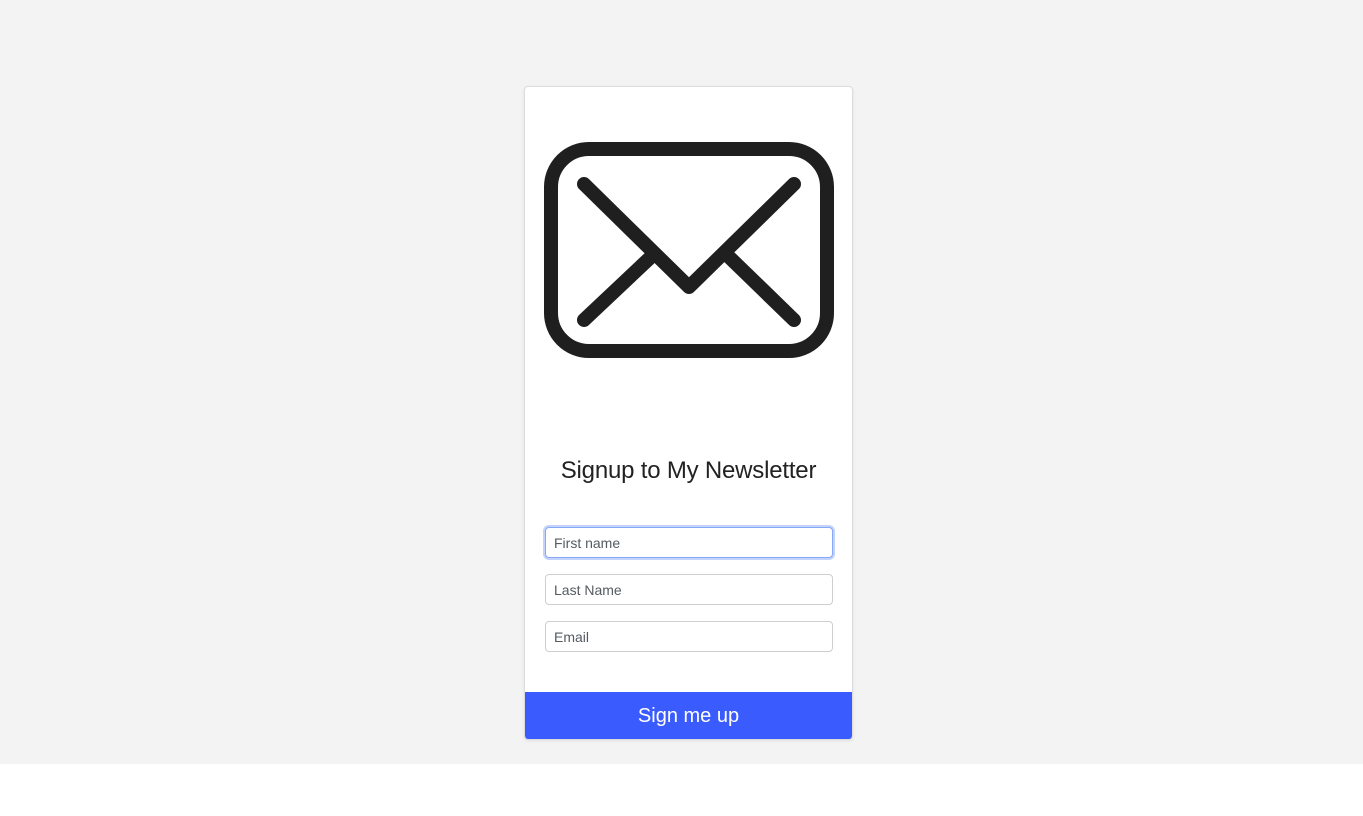 Image resolution: width=1363 pixels, height=816 pixels. I want to click on envelope-icon, so click(689, 250).